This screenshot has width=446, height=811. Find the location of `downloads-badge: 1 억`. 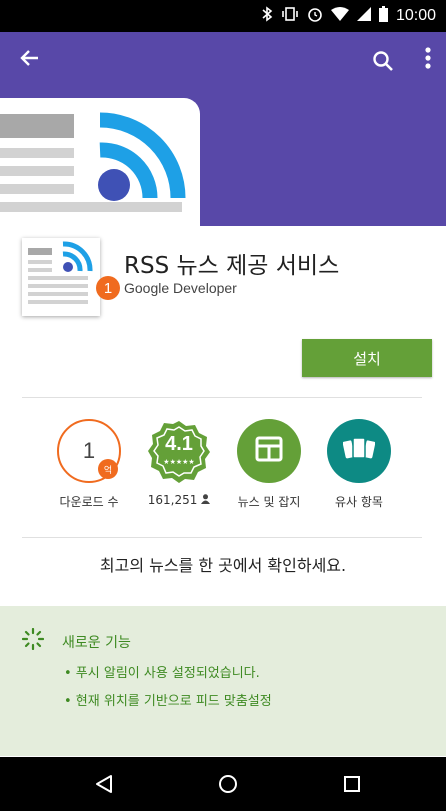

downloads-badge: 1 억 is located at coordinates (89, 451).